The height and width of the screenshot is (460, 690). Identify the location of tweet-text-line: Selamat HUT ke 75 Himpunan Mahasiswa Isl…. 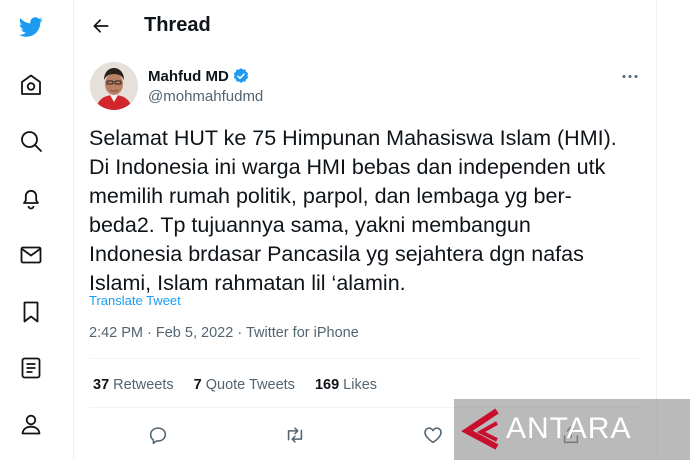
(353, 138).